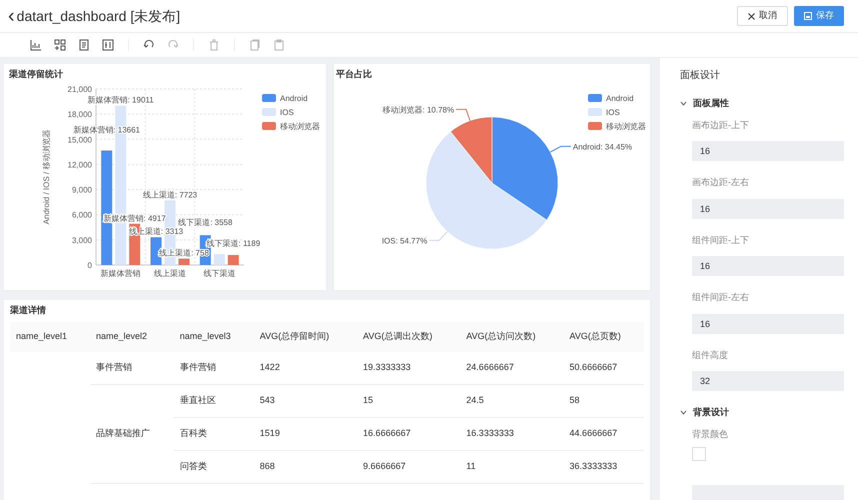  Describe the element at coordinates (170, 273) in the screenshot. I see `axis-tick-label: 线上渠道` at that location.